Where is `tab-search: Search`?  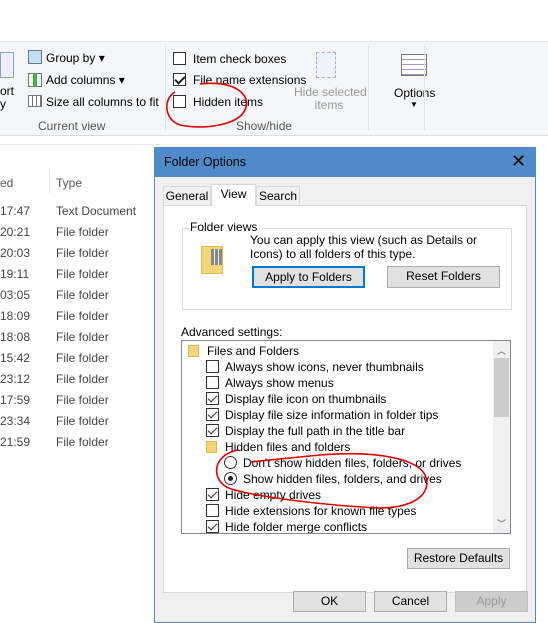 tab-search: Search is located at coordinates (278, 196).